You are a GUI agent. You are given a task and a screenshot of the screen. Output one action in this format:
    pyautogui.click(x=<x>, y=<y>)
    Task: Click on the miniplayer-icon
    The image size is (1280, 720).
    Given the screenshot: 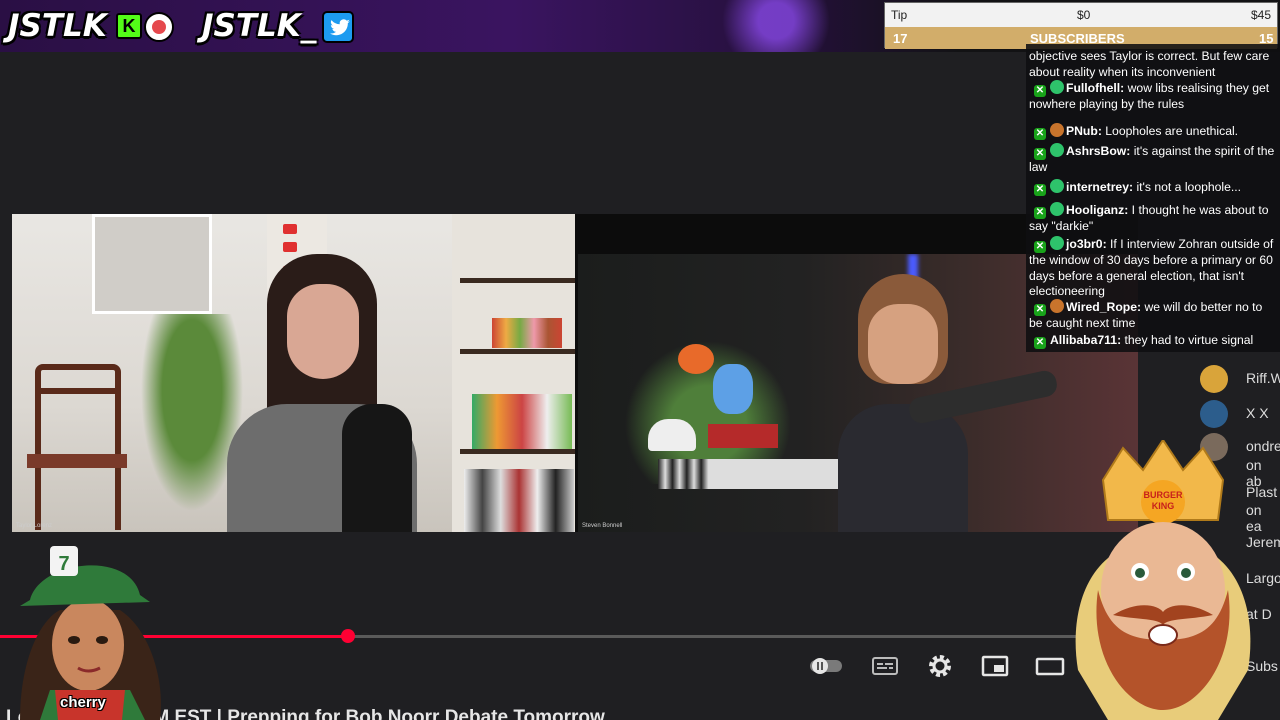 What is the action you would take?
    pyautogui.click(x=997, y=666)
    